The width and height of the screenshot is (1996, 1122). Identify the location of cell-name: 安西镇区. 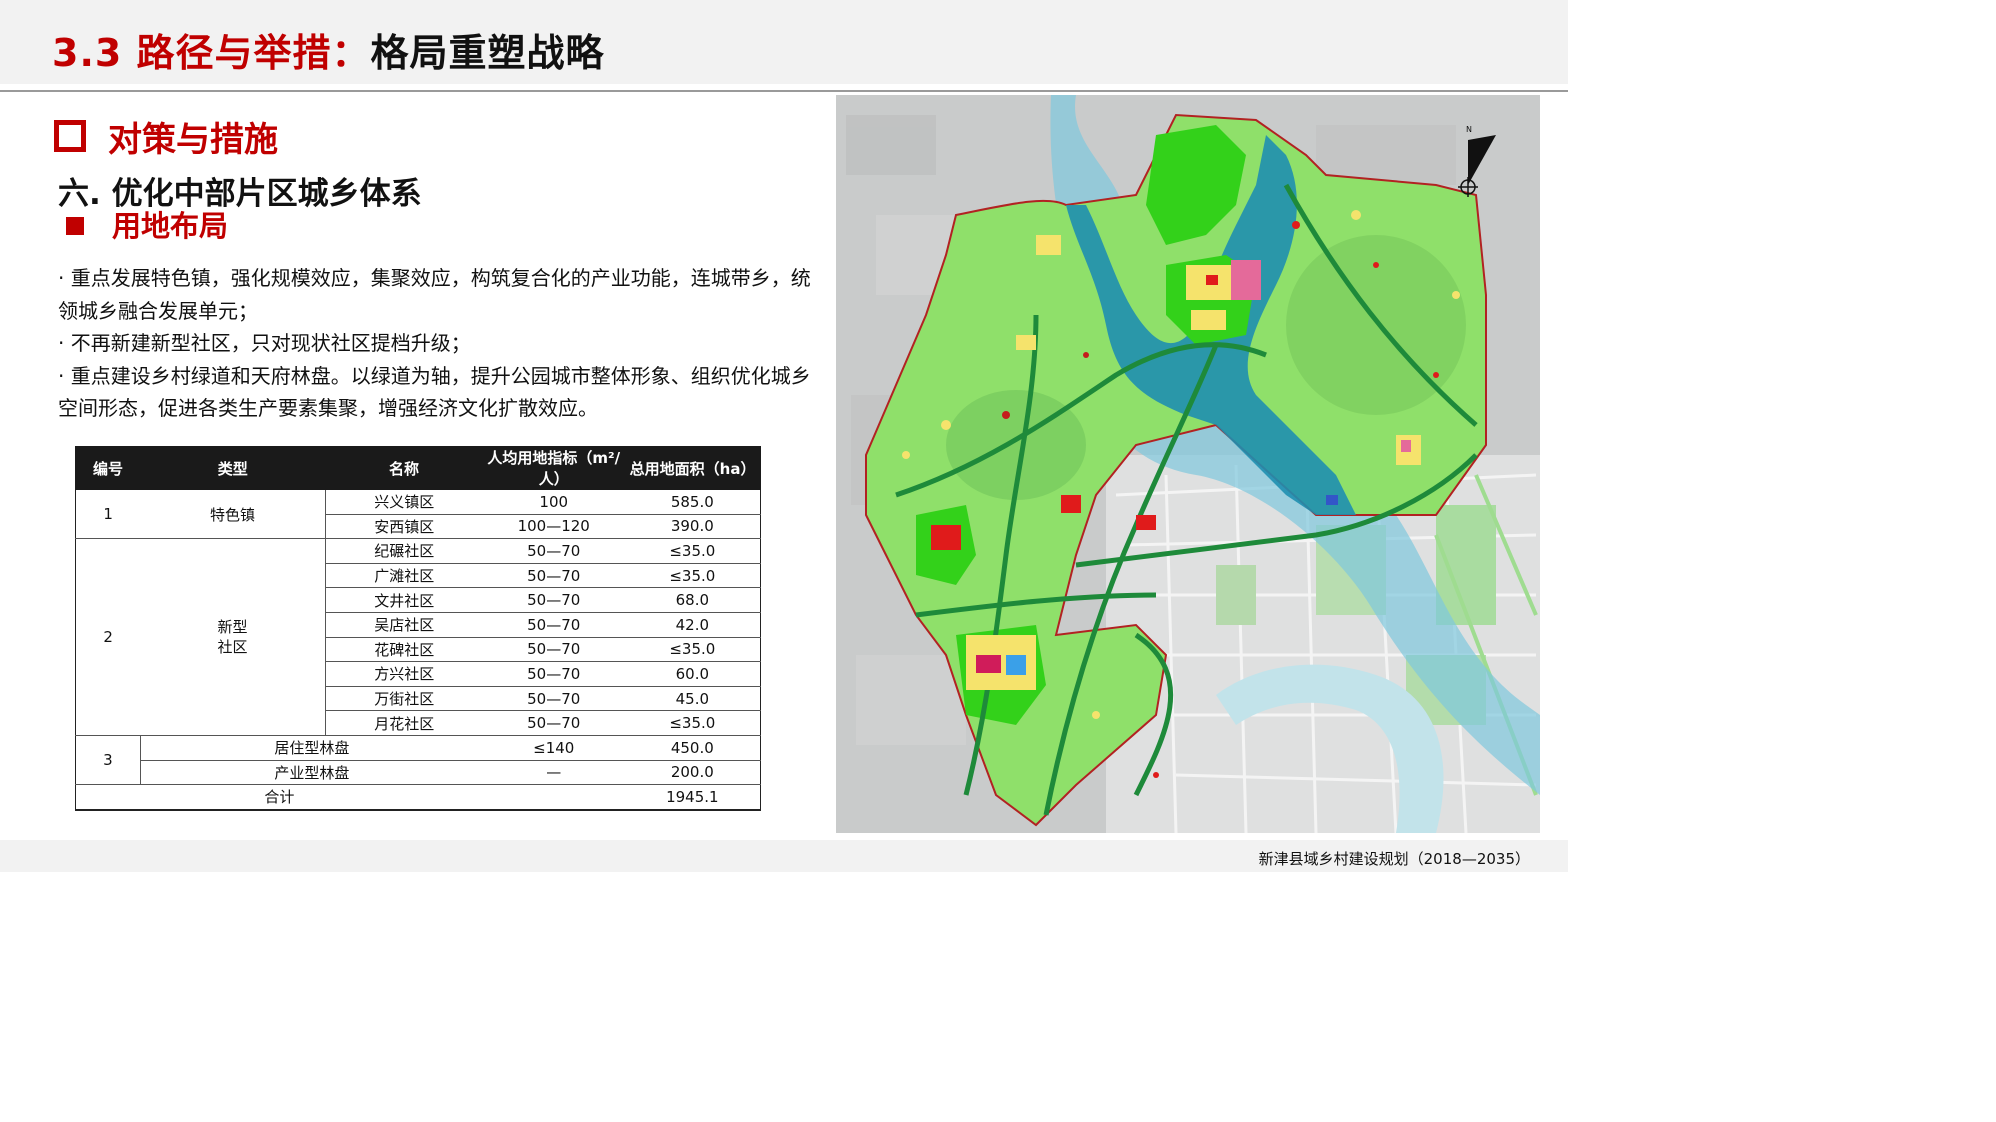
(404, 527).